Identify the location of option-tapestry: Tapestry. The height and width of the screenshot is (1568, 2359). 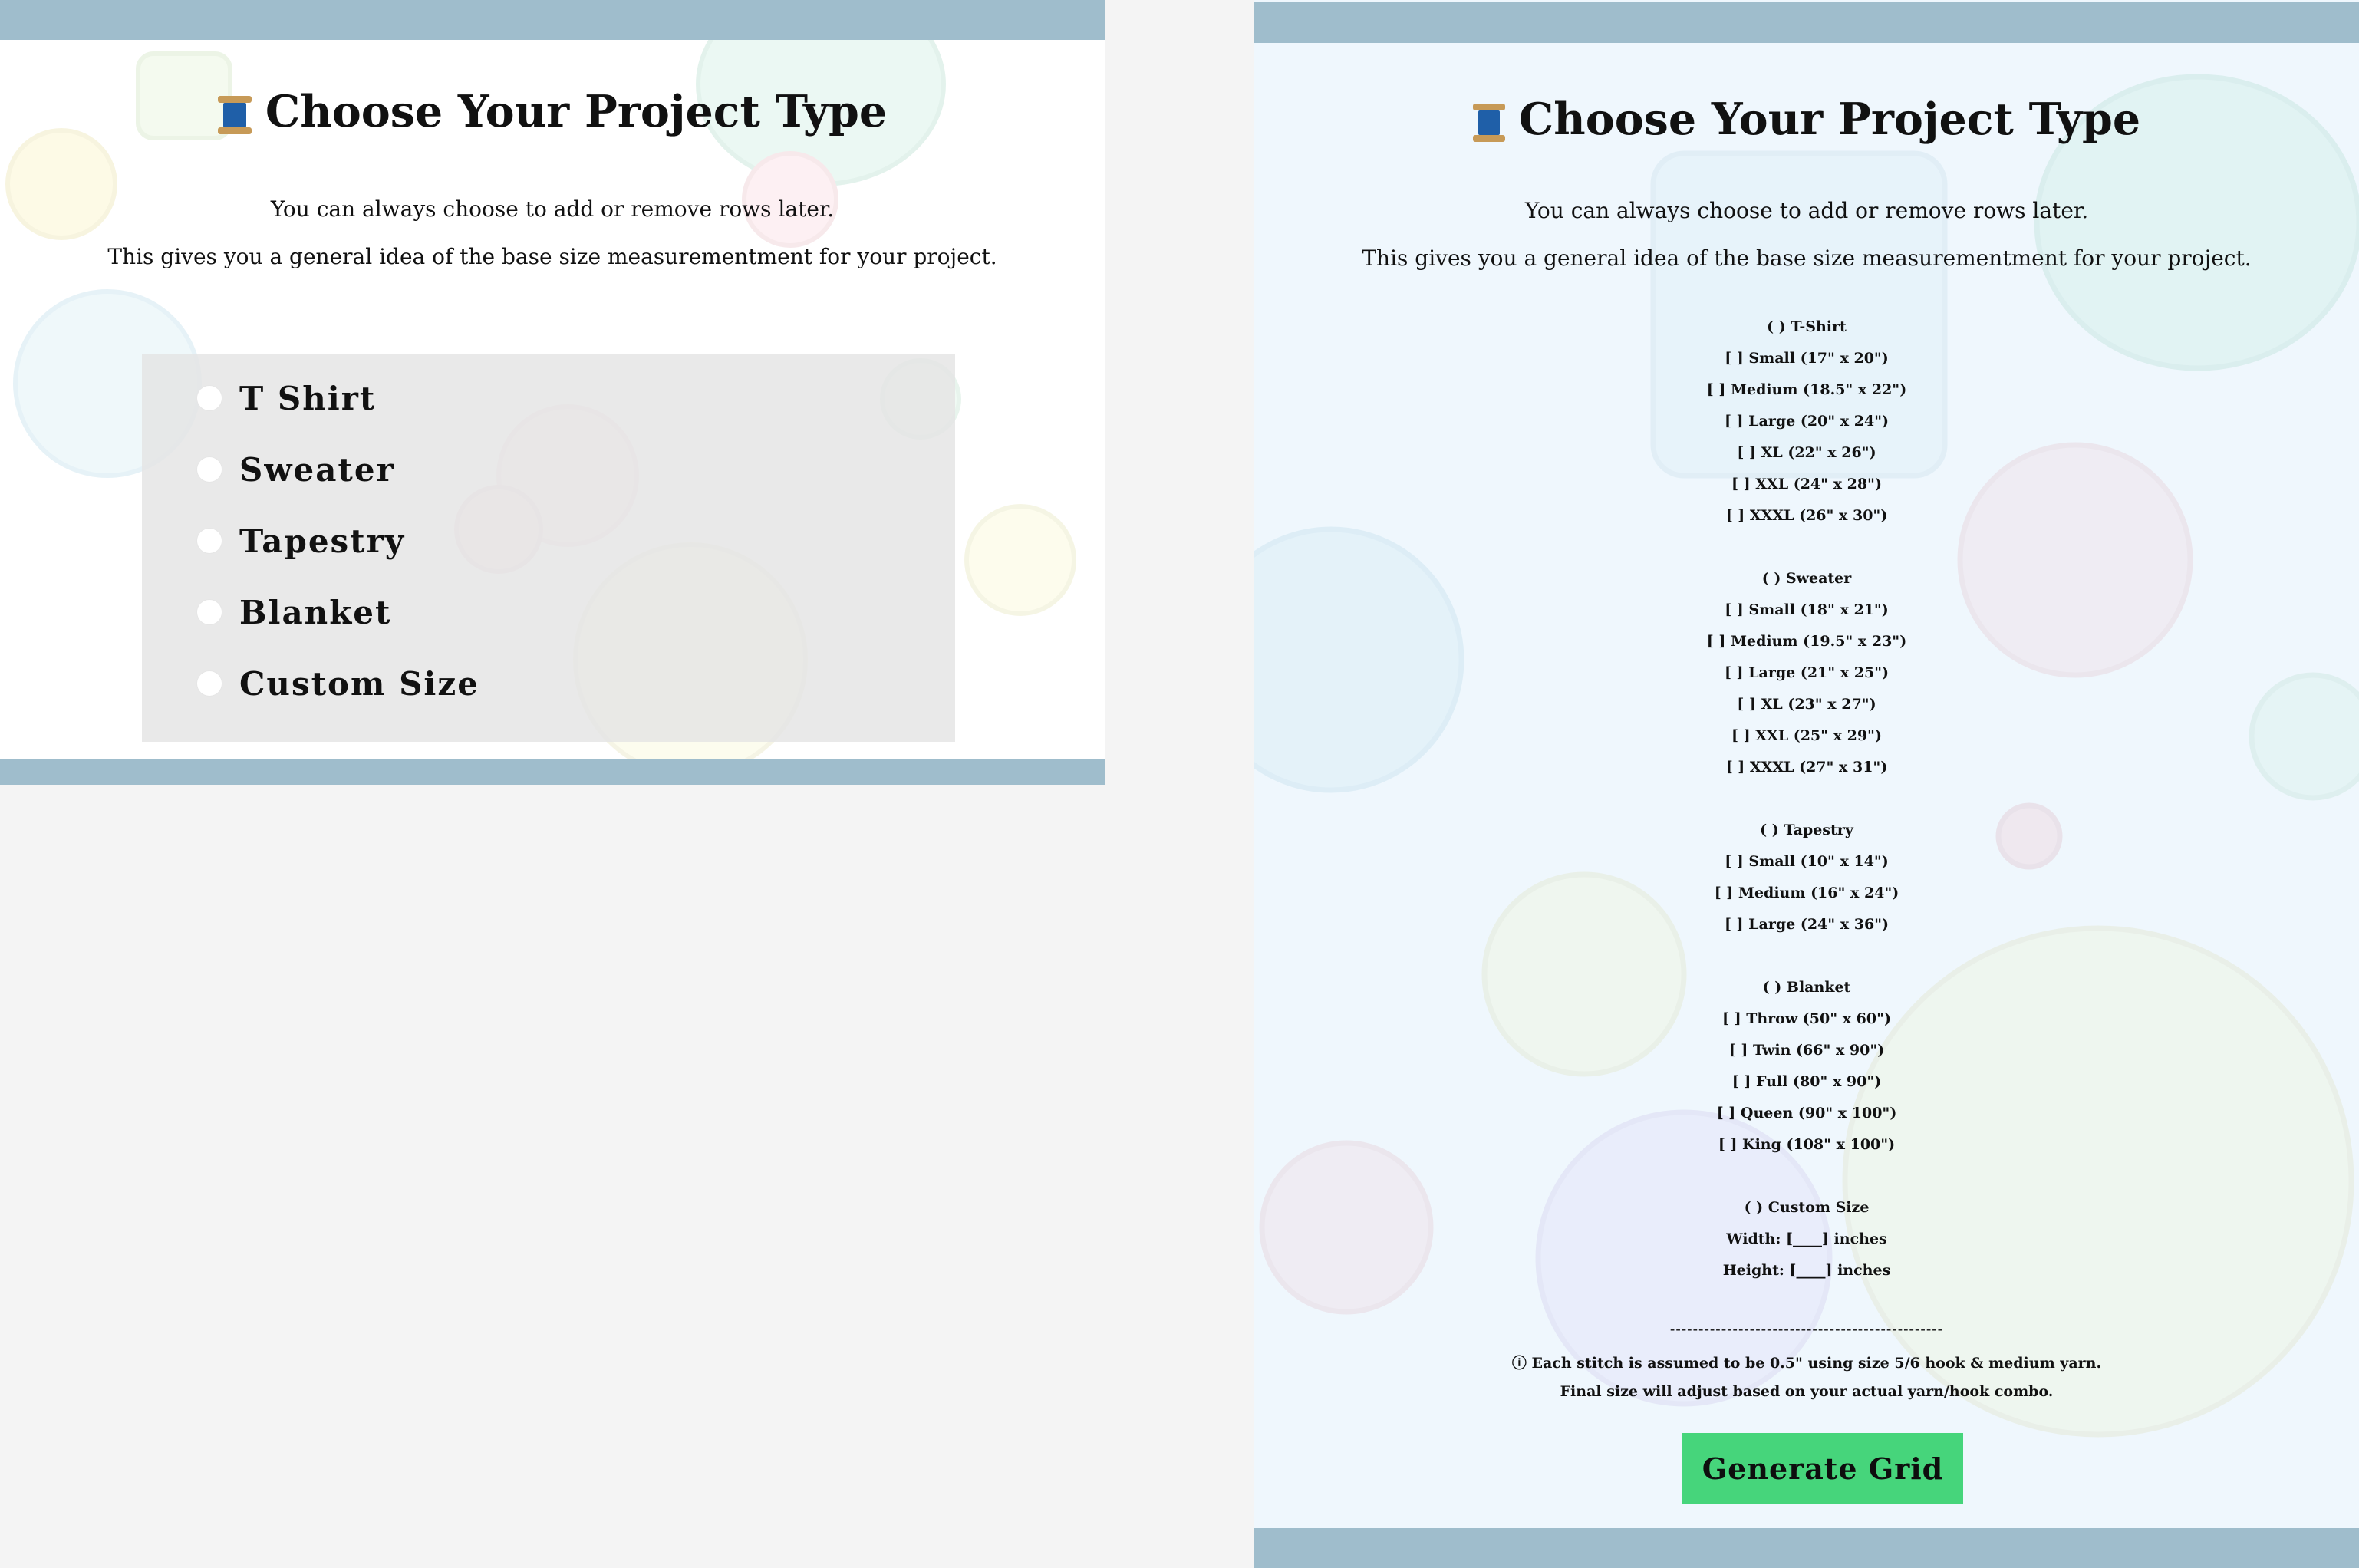
(301, 540).